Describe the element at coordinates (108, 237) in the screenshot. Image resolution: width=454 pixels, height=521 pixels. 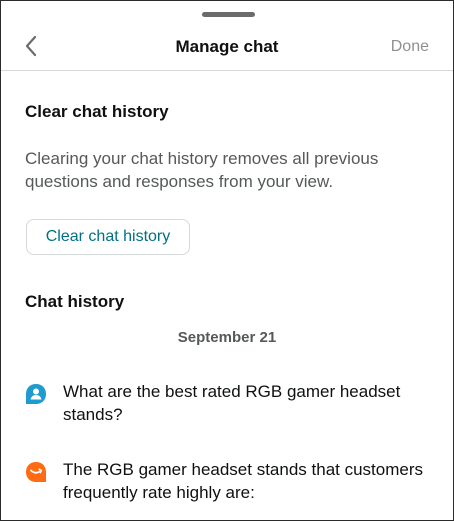
I see `clear-chat-history-button: Clear chat history` at that location.